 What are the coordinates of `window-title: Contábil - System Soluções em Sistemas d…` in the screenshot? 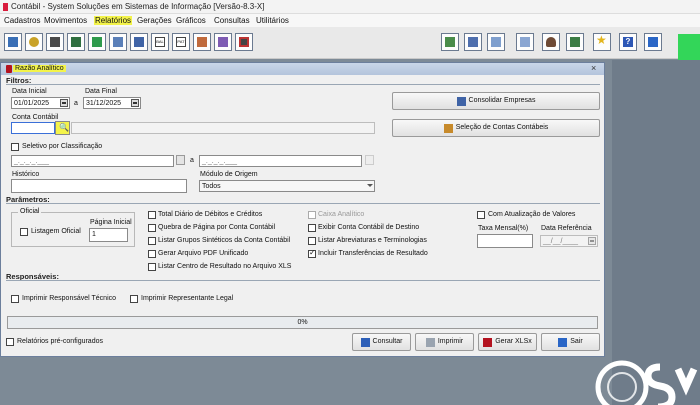 It's located at (138, 6).